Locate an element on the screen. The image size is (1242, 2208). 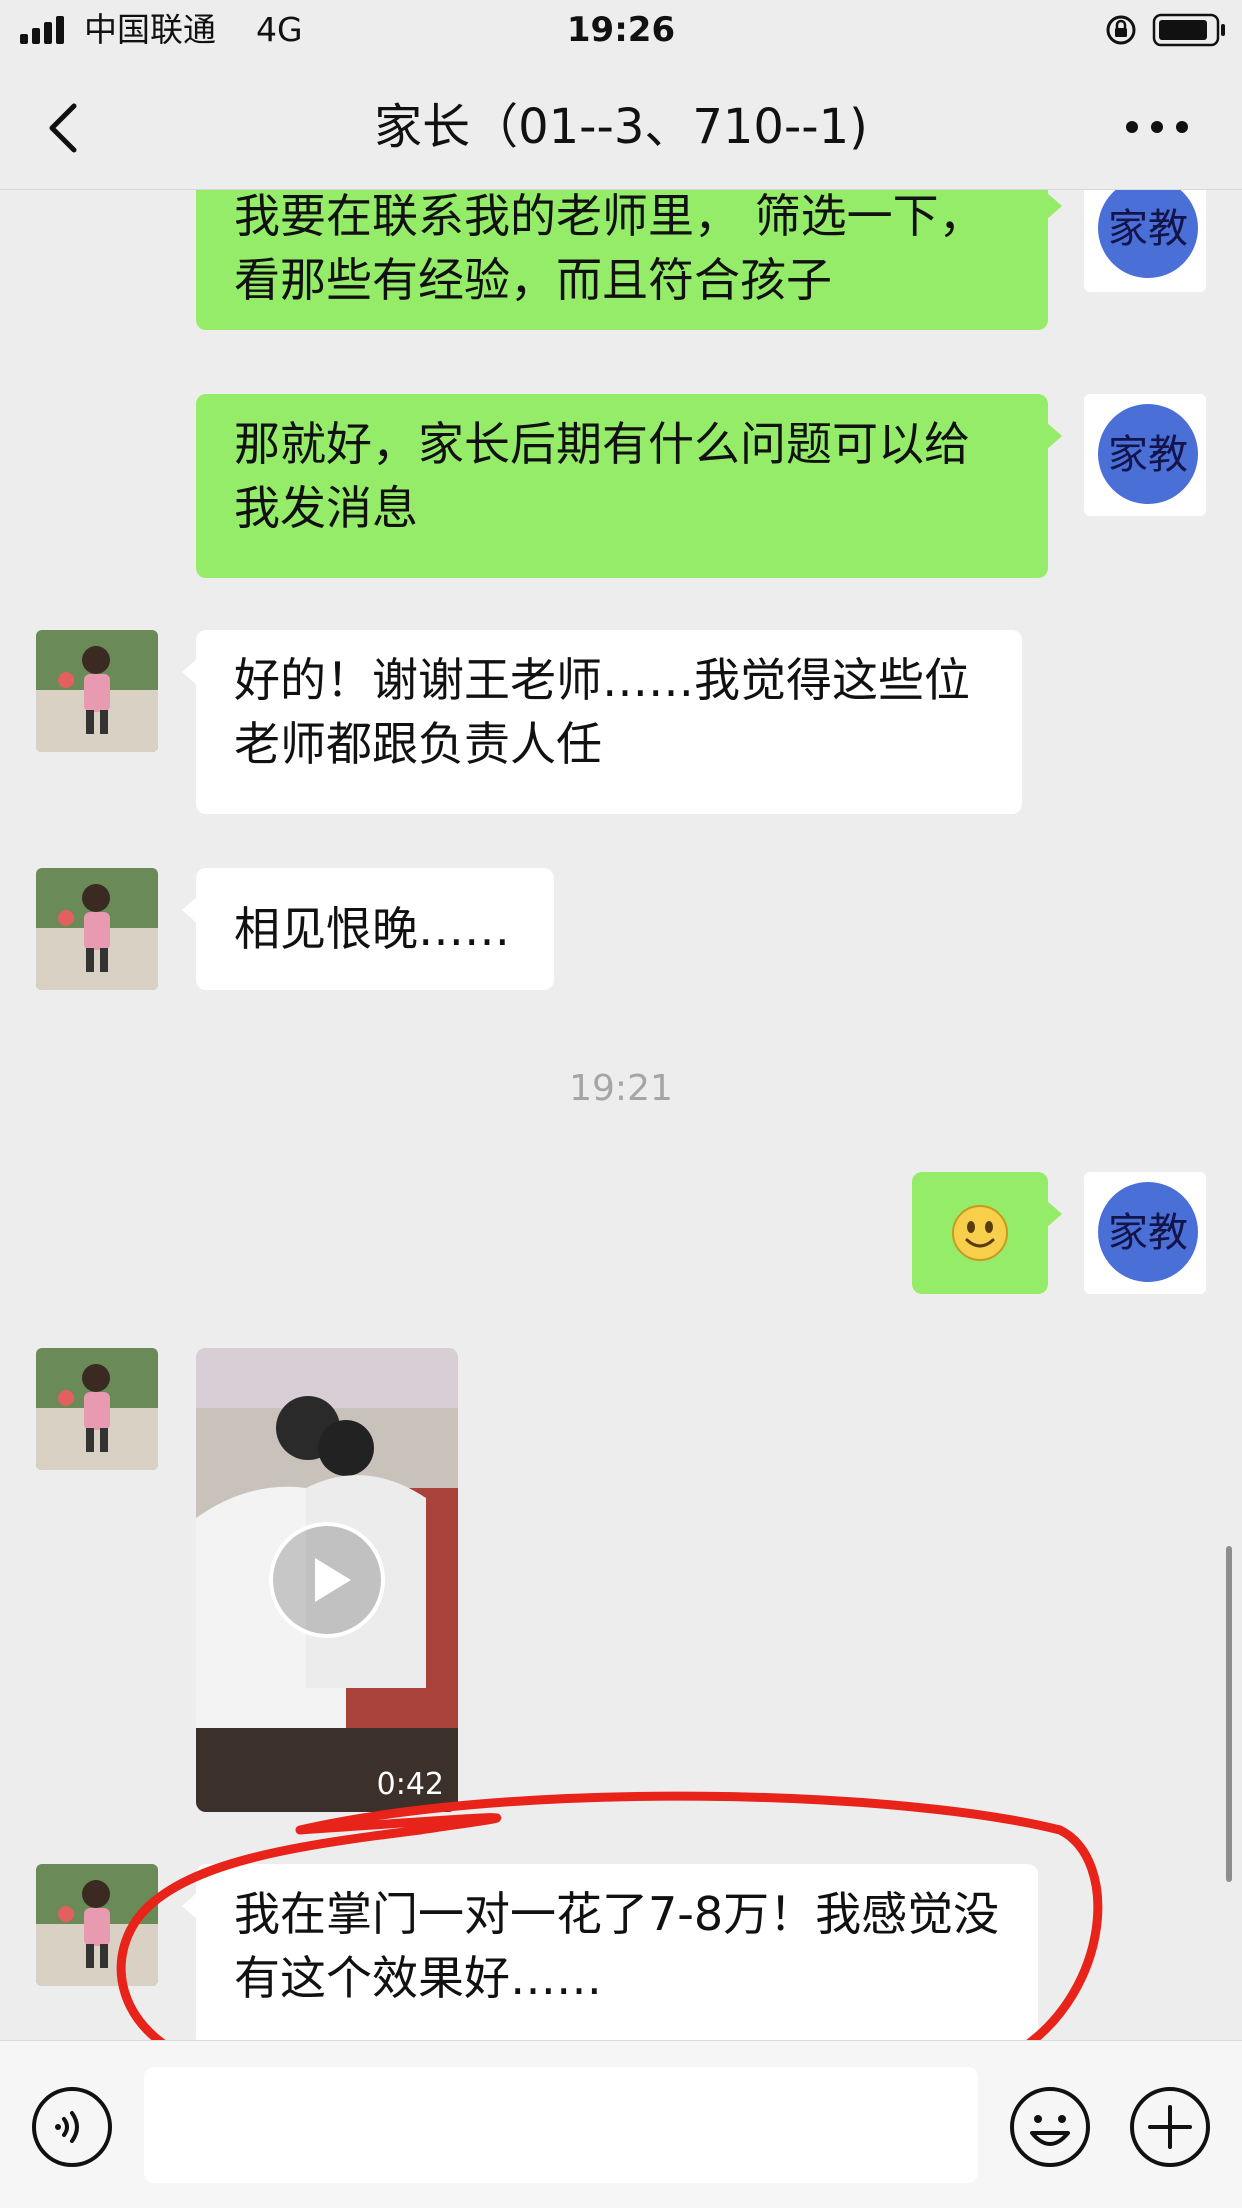
message-text: 那就好，家长后期有什么问题可以给我发消息 is located at coordinates (602, 476).